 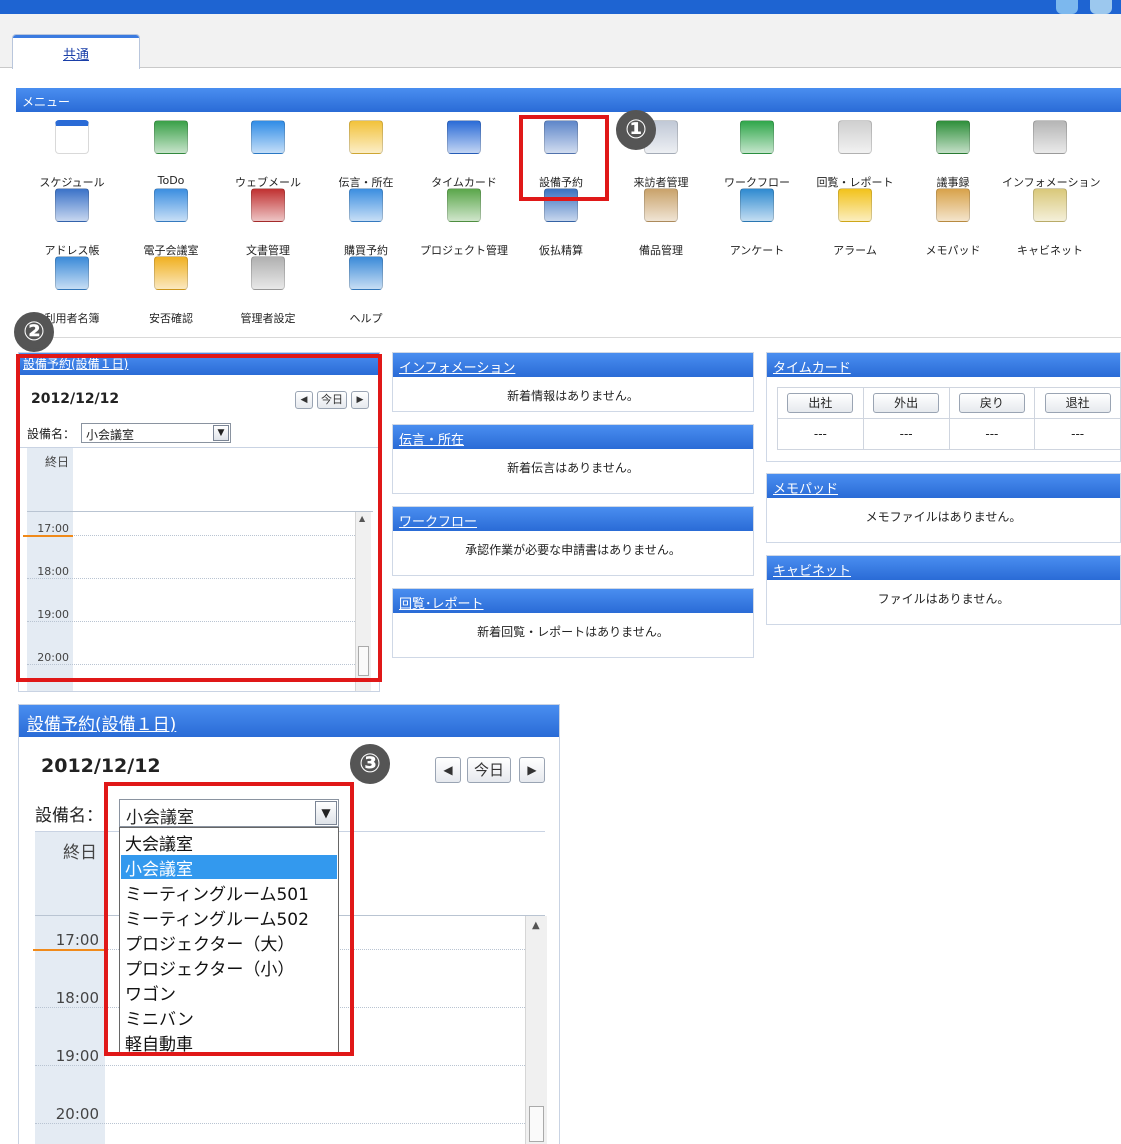 I want to click on menu-item: 管理者設定, so click(x=268, y=286).